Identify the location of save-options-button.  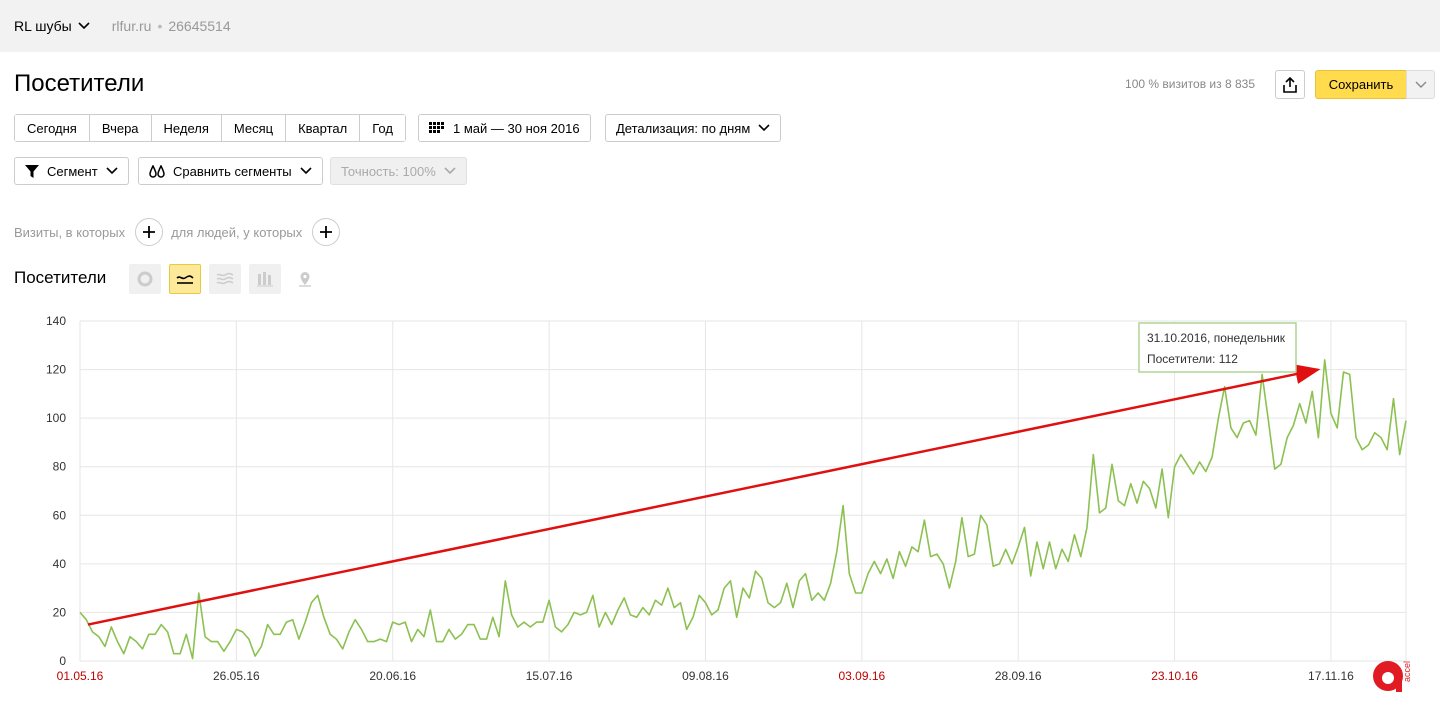
(1420, 84).